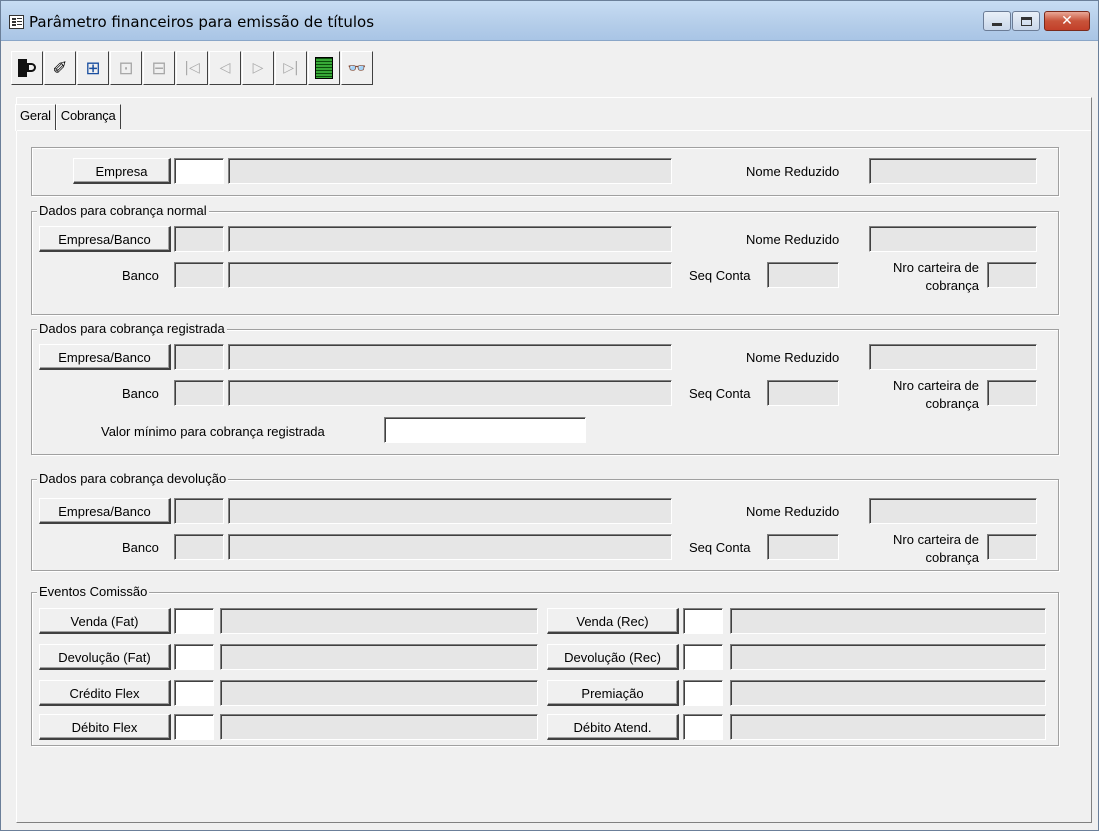  I want to click on tab-strip: Geral Cobrança, so click(68, 117).